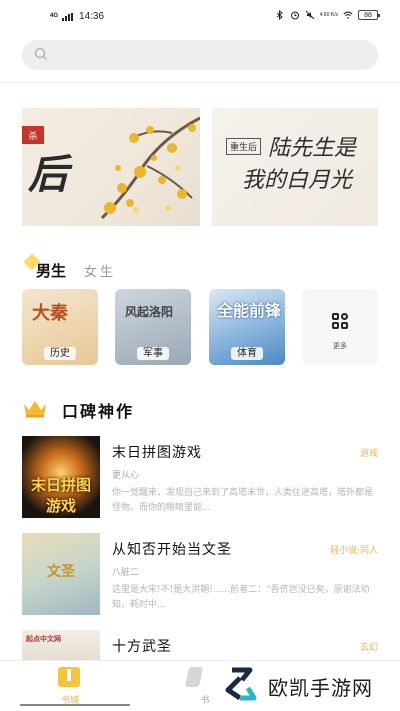  What do you see at coordinates (297, 180) in the screenshot?
I see `banner-subheadline: 我的白月光` at bounding box center [297, 180].